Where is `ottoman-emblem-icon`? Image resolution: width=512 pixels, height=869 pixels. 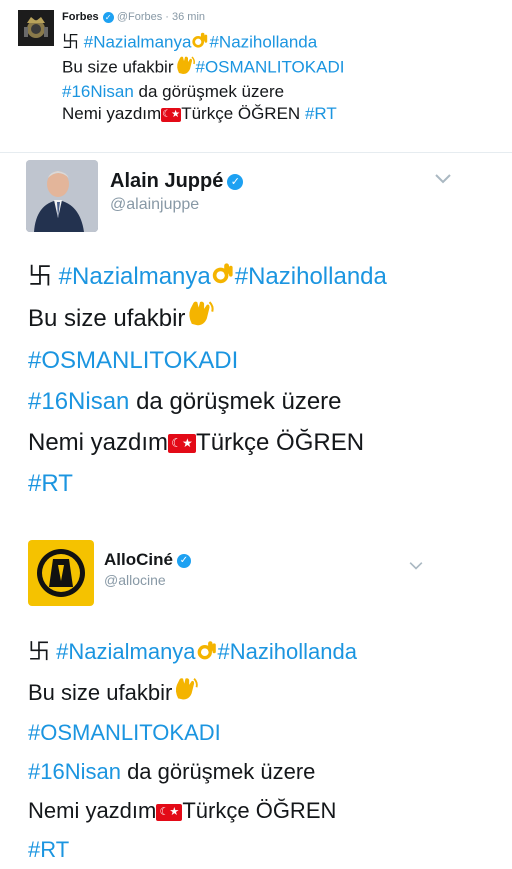
ottoman-emblem-icon is located at coordinates (36, 27).